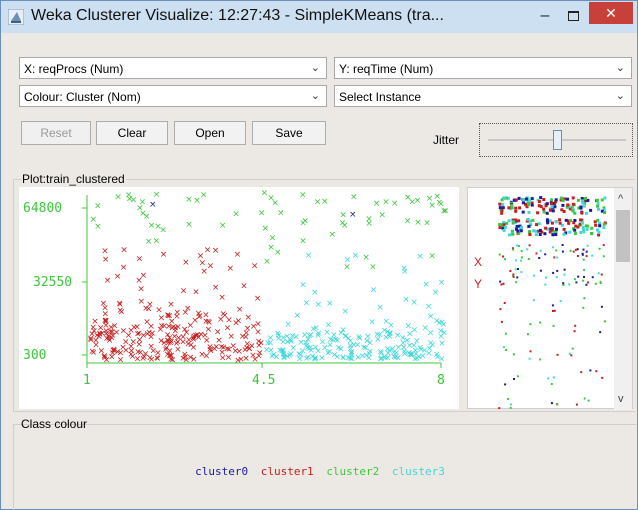 The width and height of the screenshot is (638, 510). What do you see at coordinates (221, 471) in the screenshot?
I see `cluster-legend-item: cluster0` at bounding box center [221, 471].